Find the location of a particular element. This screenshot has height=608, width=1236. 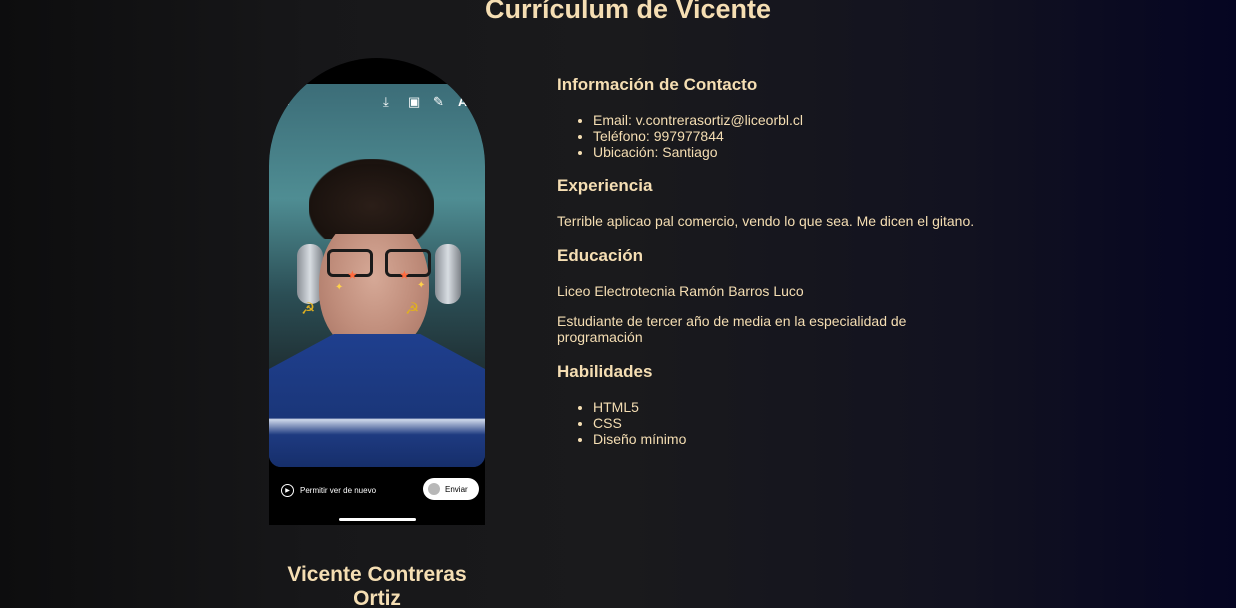

send-label: Enviar is located at coordinates (456, 489).